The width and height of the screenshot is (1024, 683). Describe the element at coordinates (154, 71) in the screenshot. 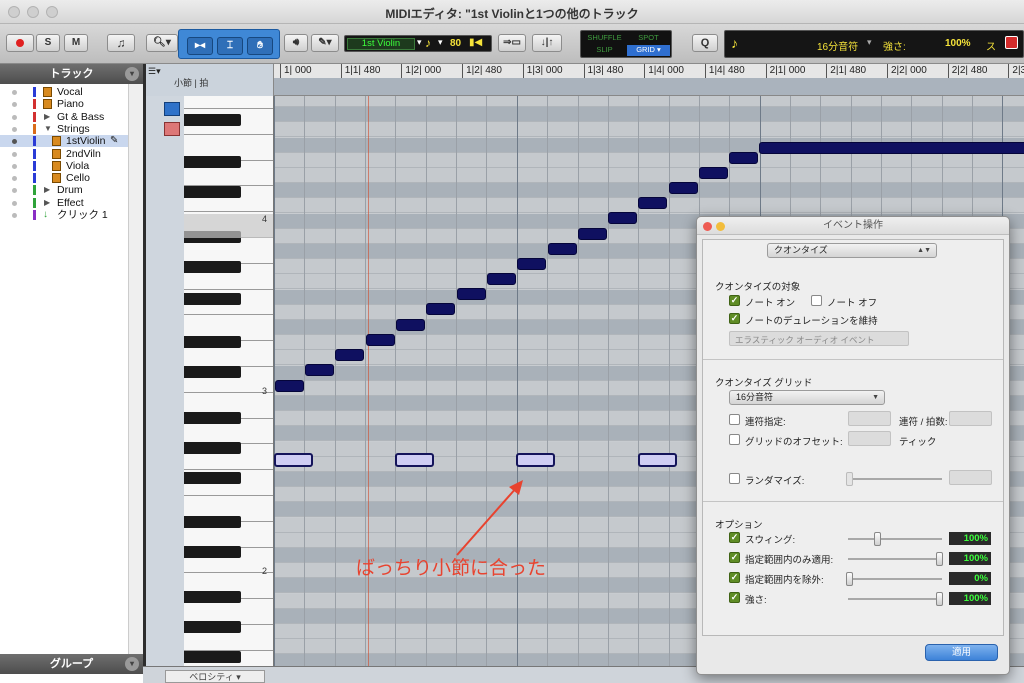

I see `ruler-menu-icon: ☰▾` at that location.